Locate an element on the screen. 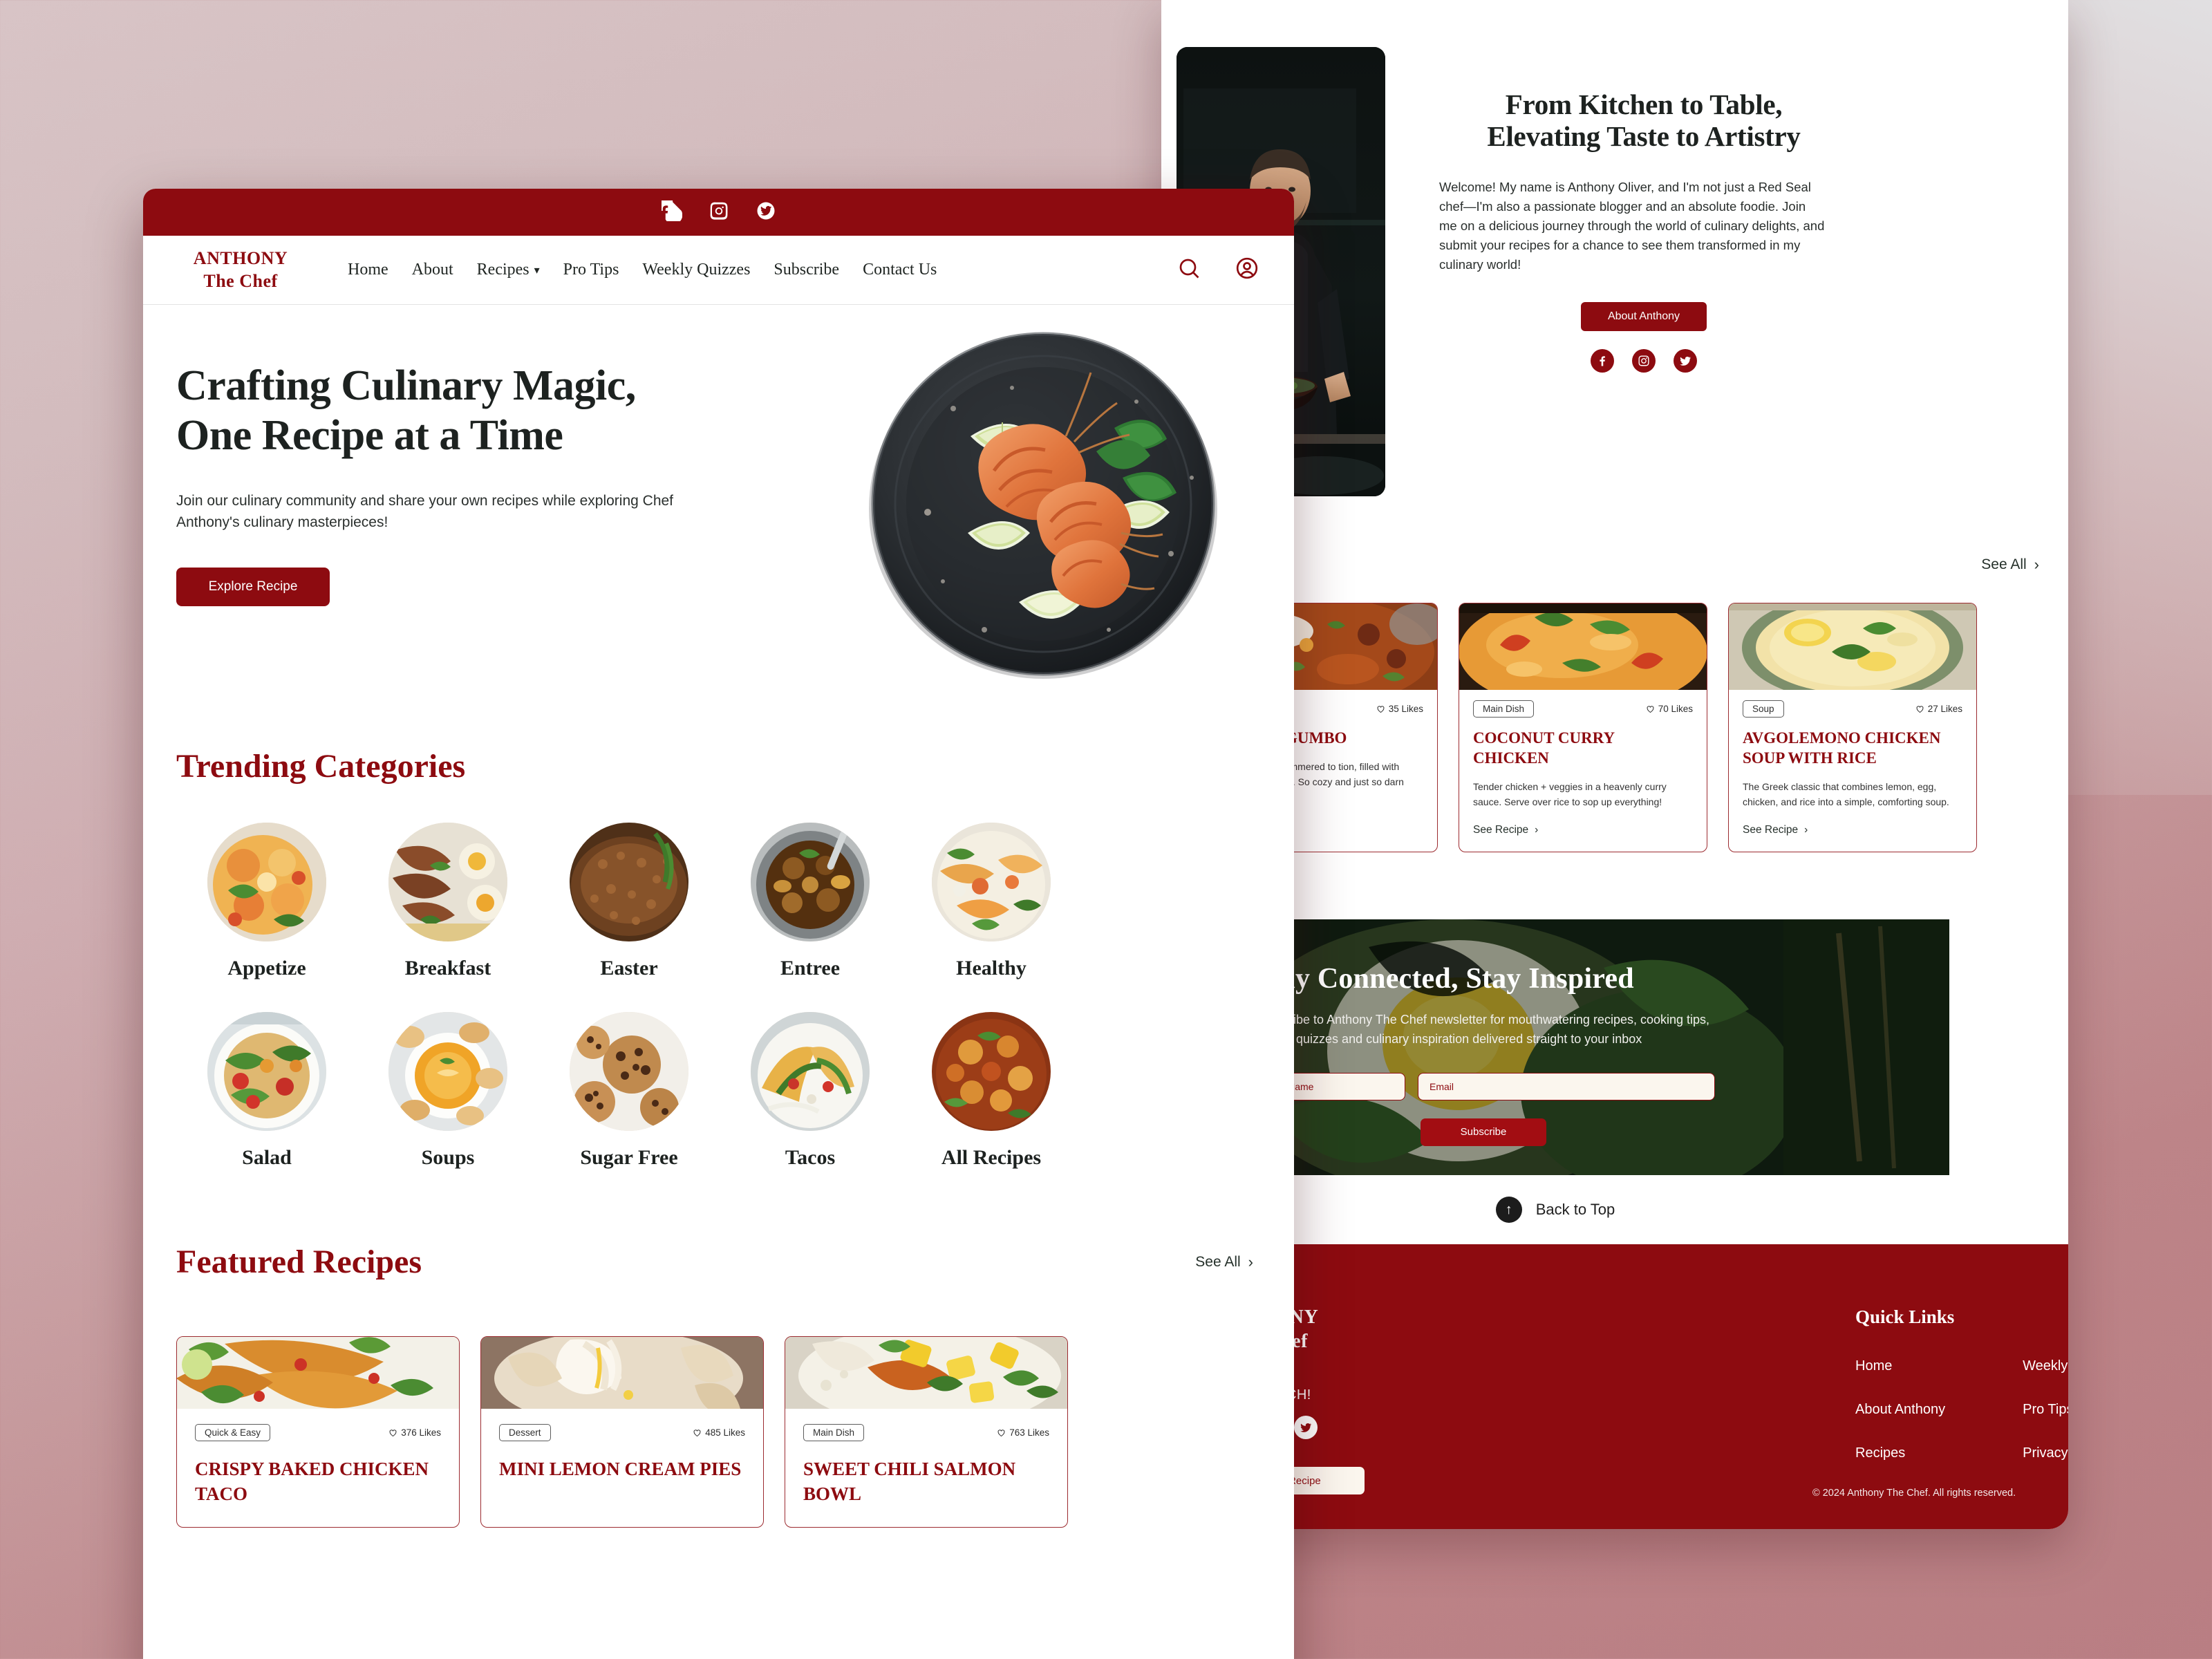 The height and width of the screenshot is (1659, 2212). category-label: Easter is located at coordinates (629, 969).